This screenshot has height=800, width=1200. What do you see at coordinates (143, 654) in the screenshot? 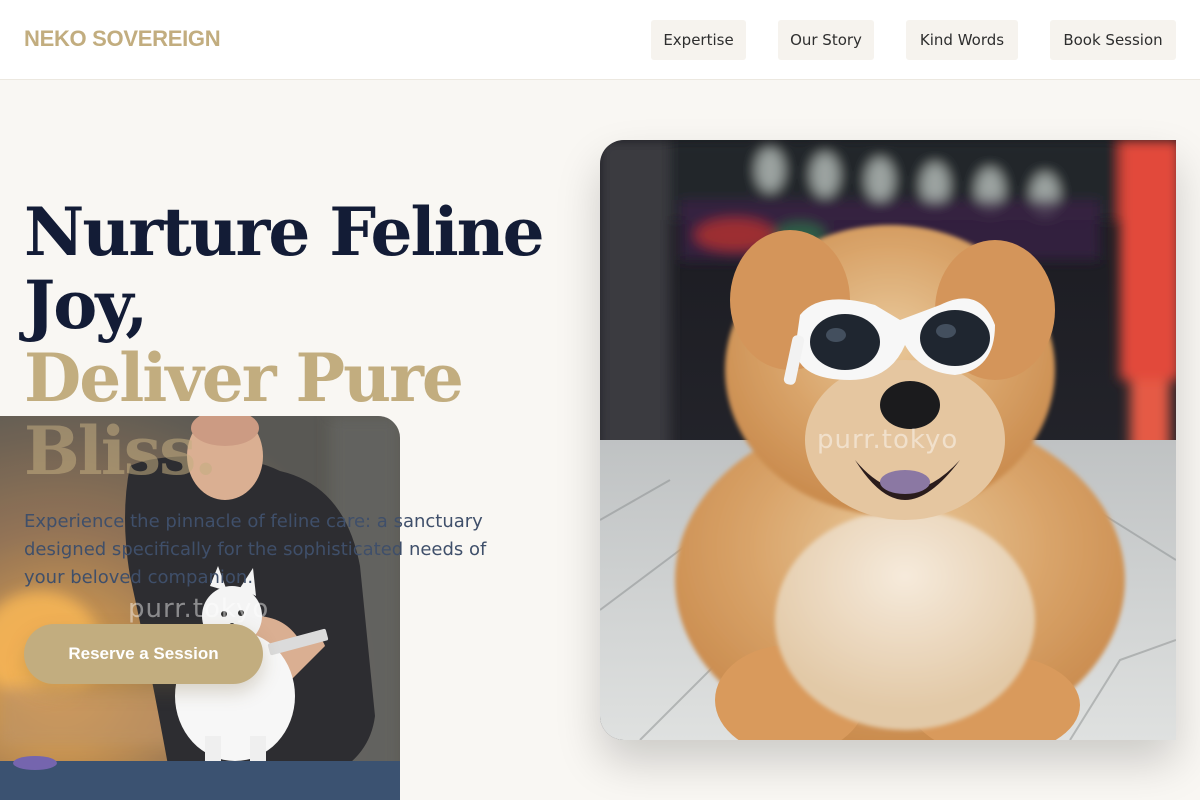
I see `reserve-session-button: Reserve a Session` at bounding box center [143, 654].